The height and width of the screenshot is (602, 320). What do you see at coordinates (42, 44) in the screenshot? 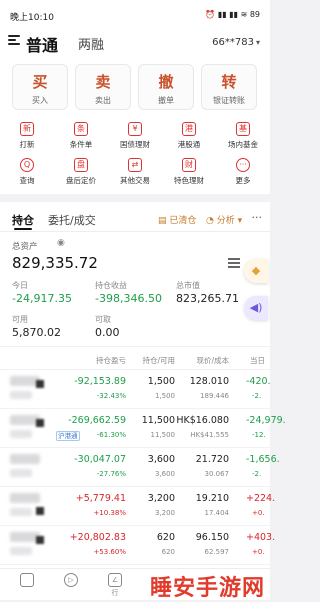
I see `tab-normal-account: 普通` at bounding box center [42, 44].